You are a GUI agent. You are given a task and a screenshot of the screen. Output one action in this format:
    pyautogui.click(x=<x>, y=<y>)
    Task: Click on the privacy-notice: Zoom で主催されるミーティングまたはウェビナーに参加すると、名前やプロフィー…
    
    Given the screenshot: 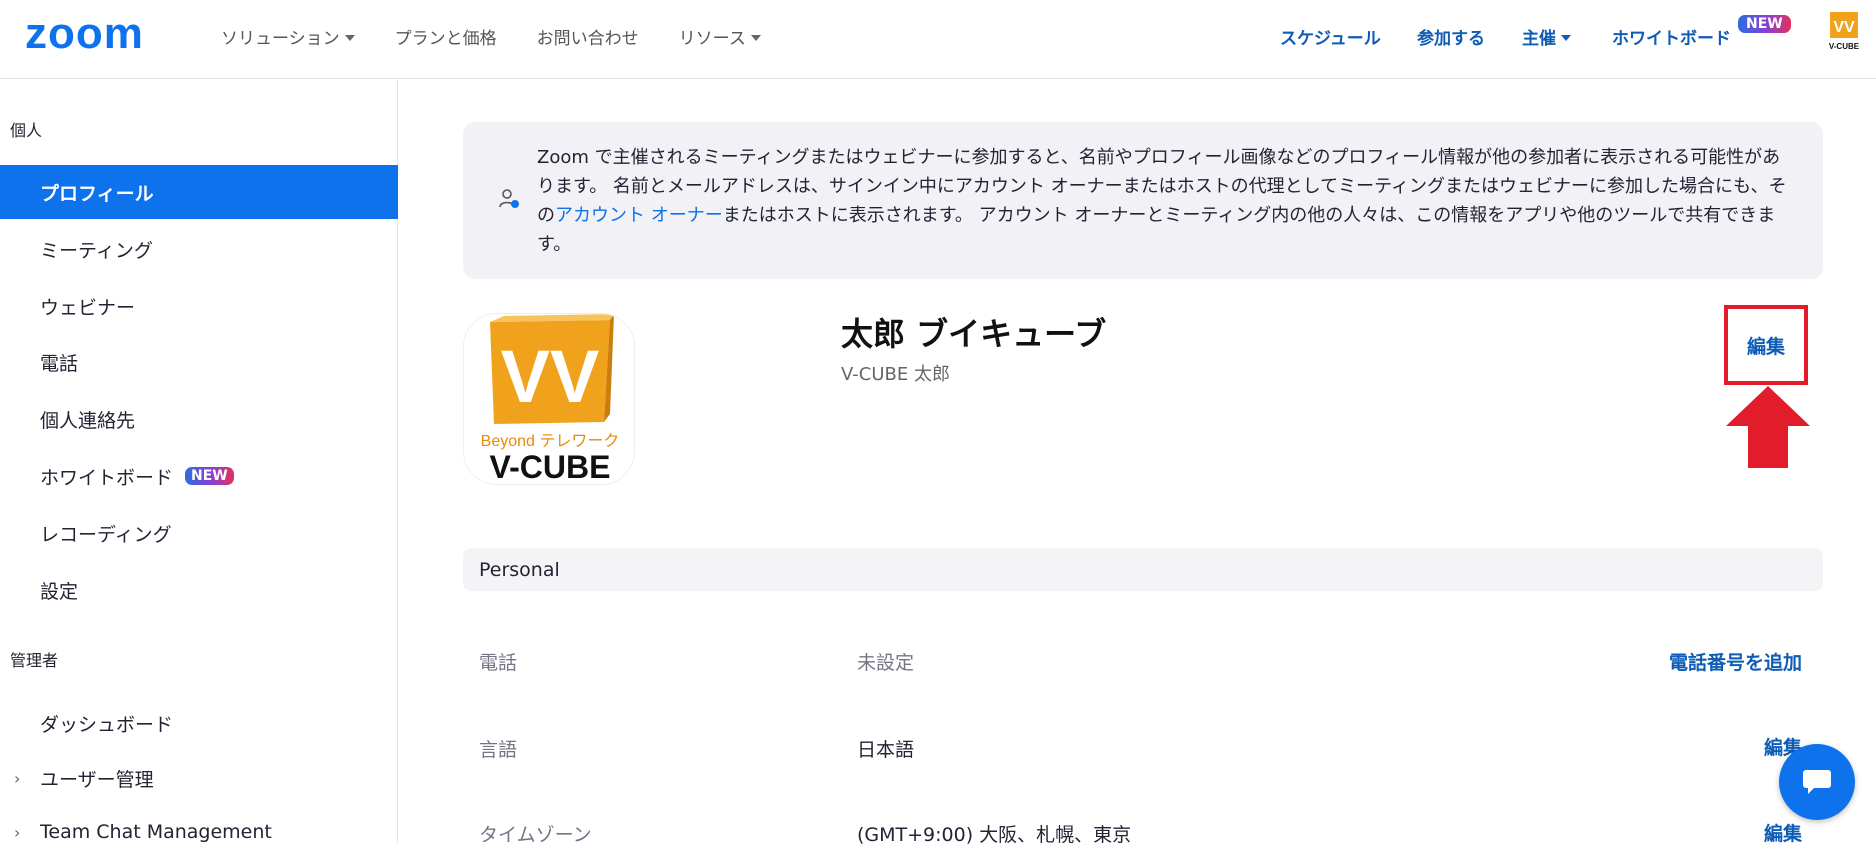 What is the action you would take?
    pyautogui.click(x=1143, y=200)
    